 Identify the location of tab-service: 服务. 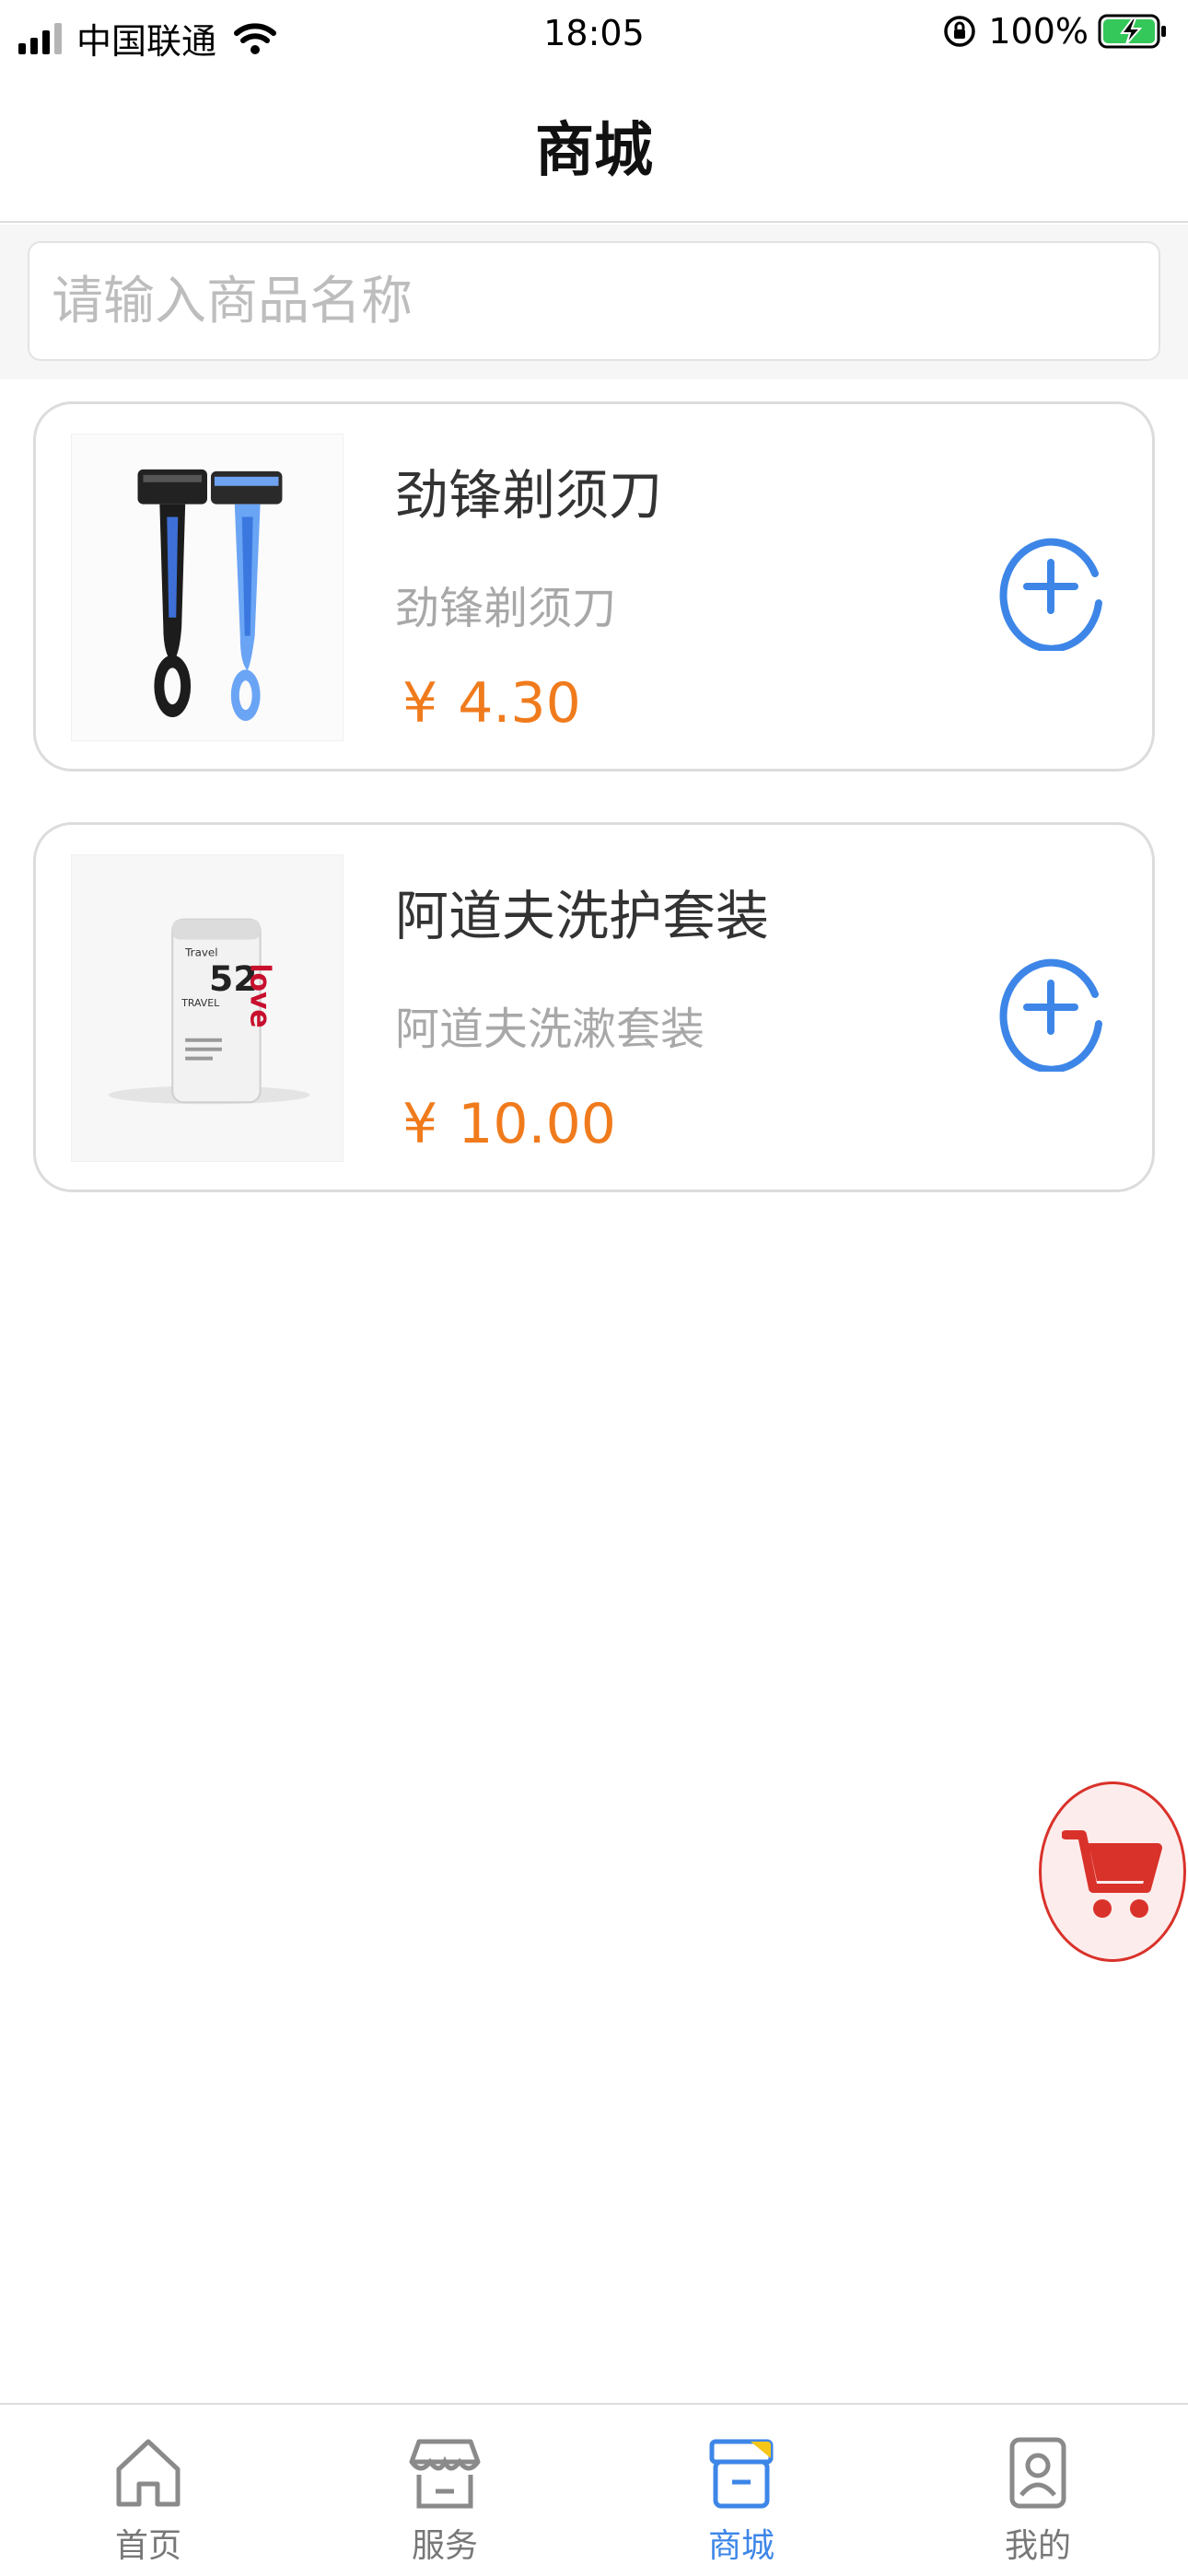
(445, 2490).